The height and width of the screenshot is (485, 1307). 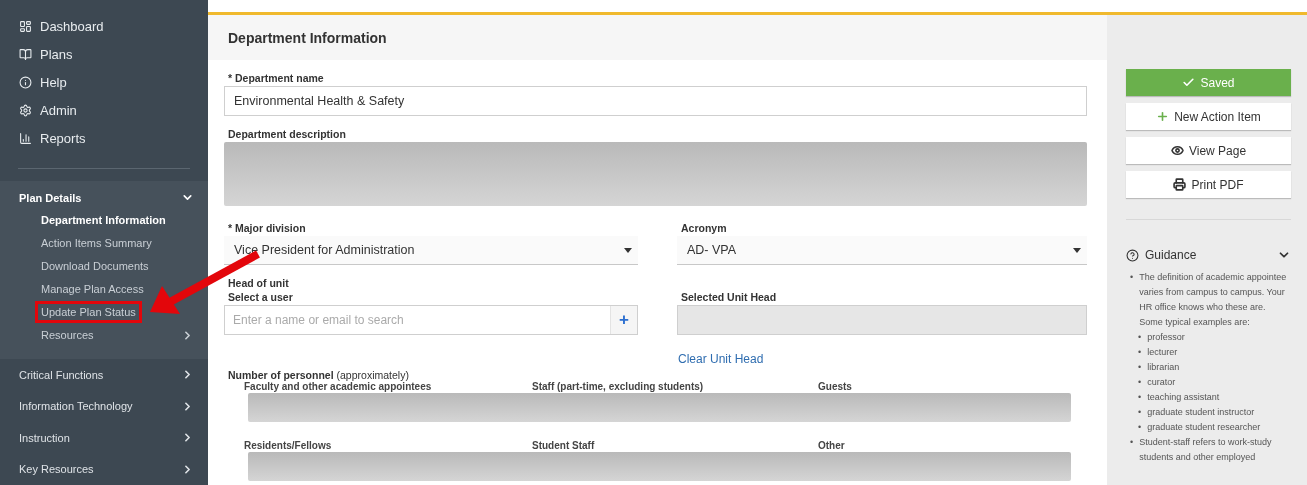 I want to click on sidebar-item: Resources, so click(x=104, y=335).